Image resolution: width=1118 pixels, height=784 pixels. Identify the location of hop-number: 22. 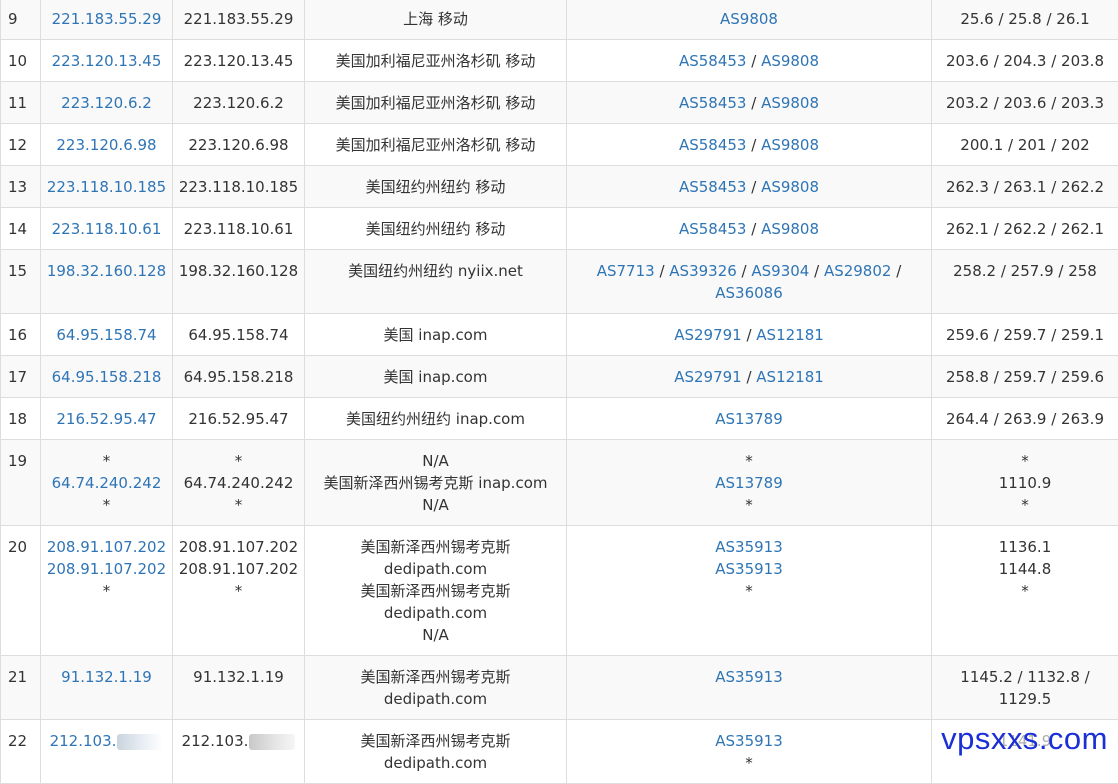
(17, 741).